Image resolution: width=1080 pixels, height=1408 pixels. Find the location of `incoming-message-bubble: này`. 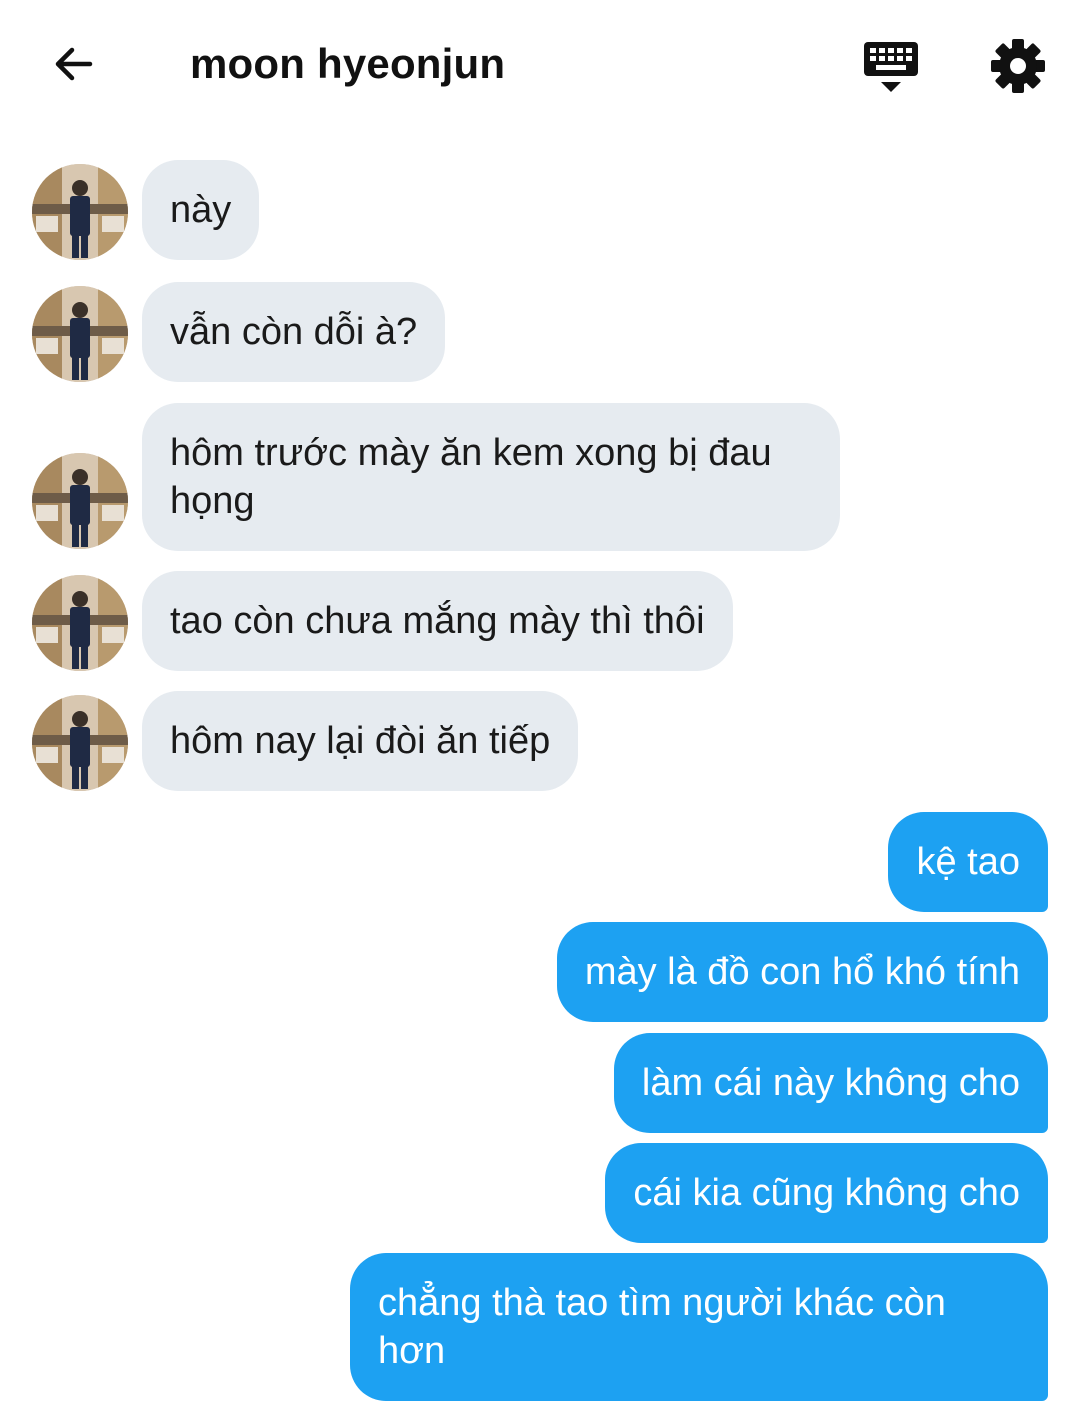

incoming-message-bubble: này is located at coordinates (201, 210).